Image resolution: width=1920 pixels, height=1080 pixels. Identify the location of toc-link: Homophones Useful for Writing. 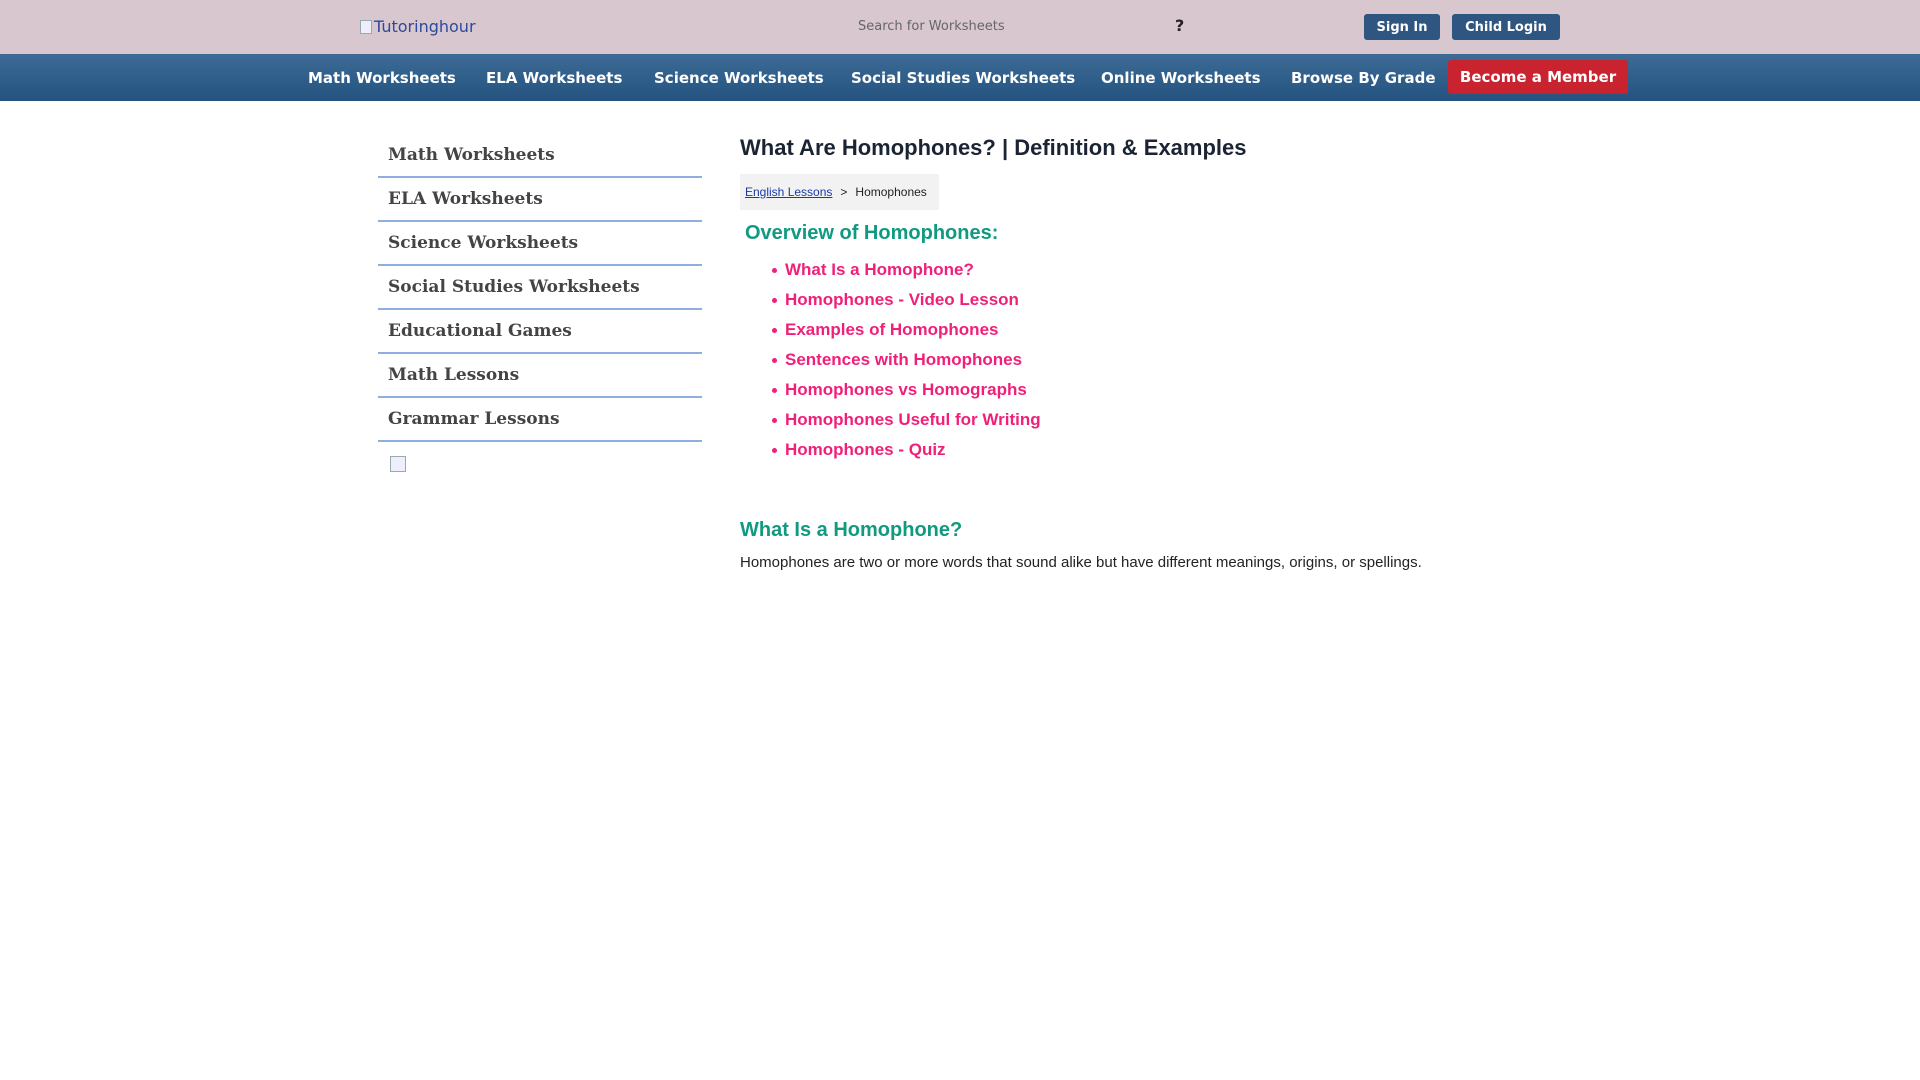
(1206, 420).